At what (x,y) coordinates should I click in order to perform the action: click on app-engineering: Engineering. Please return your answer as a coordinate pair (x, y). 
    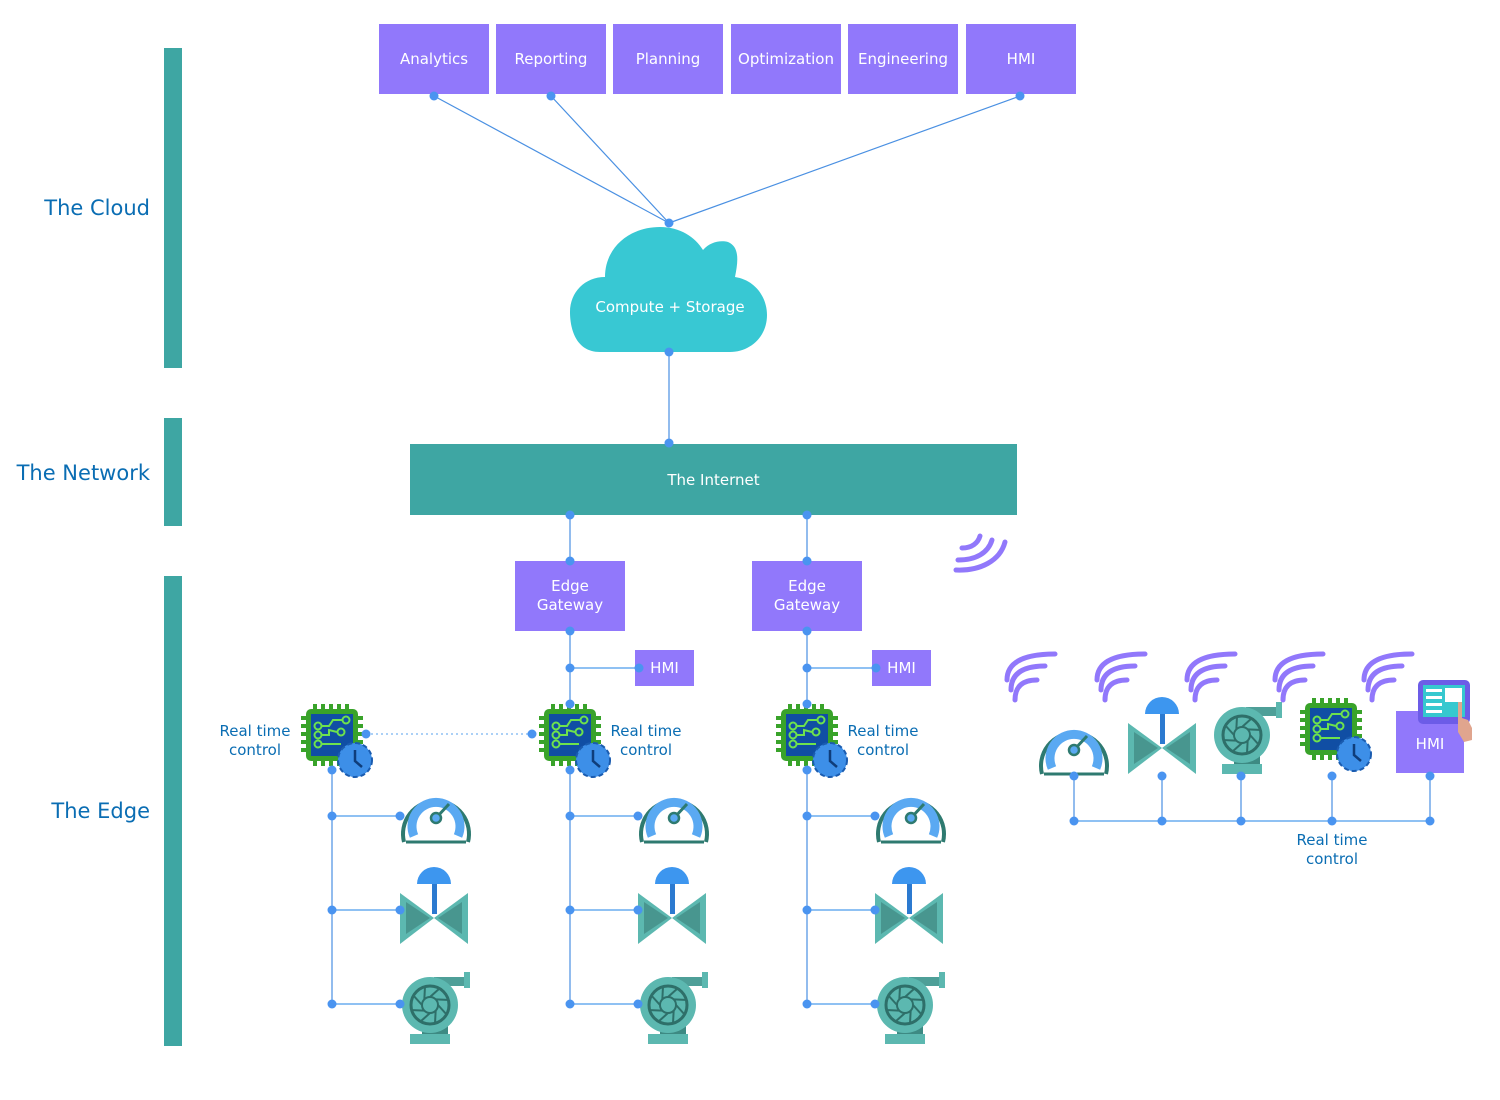
    Looking at the image, I should click on (903, 59).